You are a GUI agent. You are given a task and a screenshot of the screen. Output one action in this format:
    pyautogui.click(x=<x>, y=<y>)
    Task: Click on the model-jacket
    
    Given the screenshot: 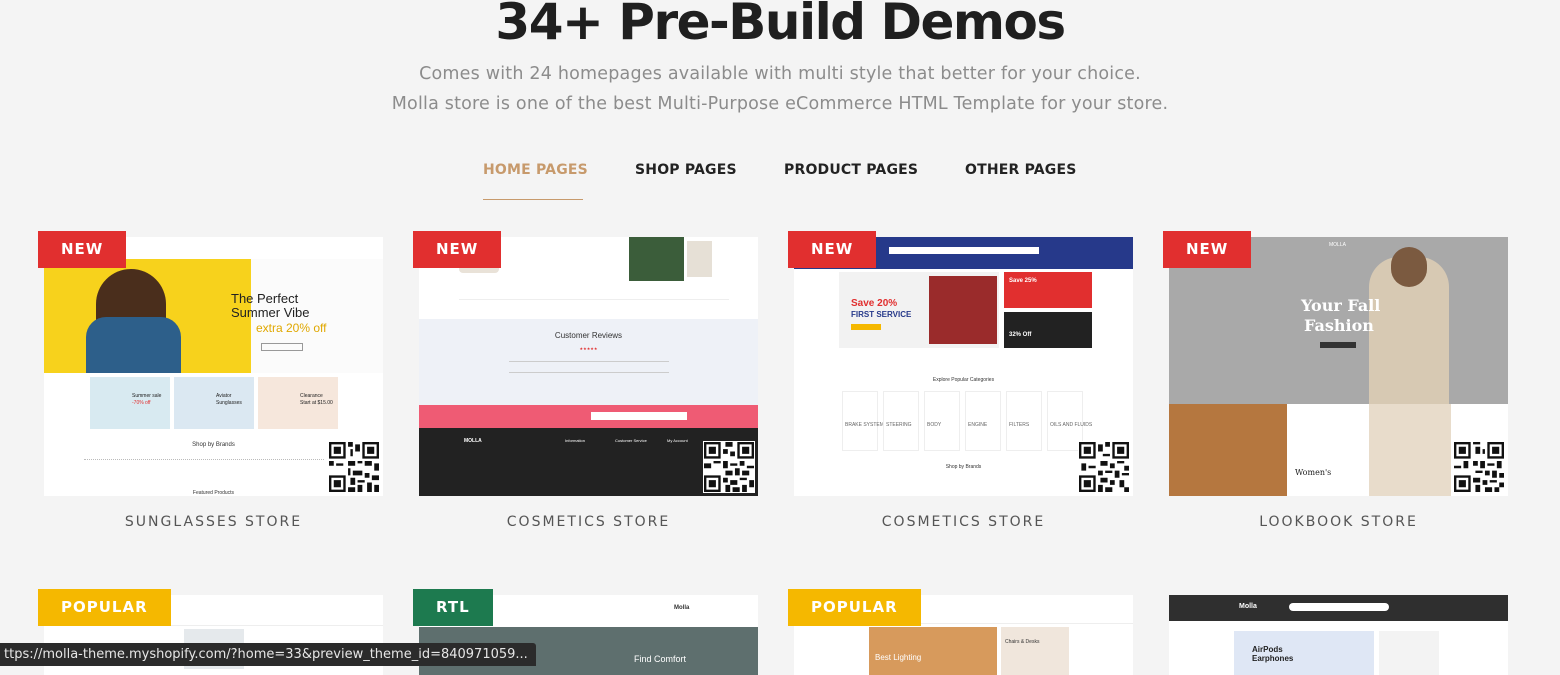 What is the action you would take?
    pyautogui.click(x=133, y=345)
    